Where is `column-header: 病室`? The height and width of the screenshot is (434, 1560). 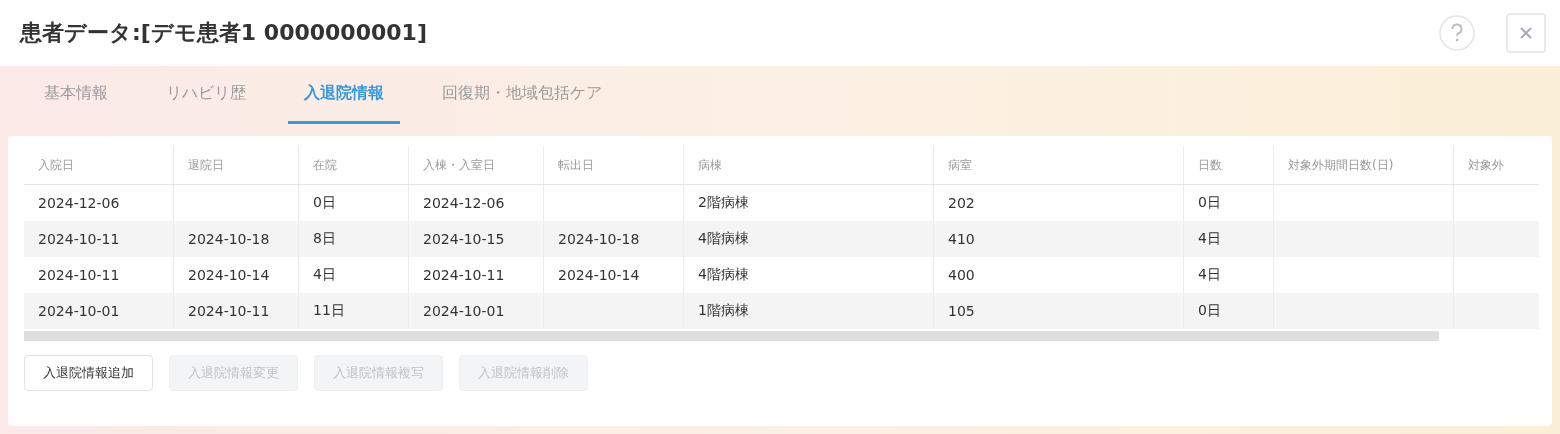
column-header: 病室 is located at coordinates (1059, 165).